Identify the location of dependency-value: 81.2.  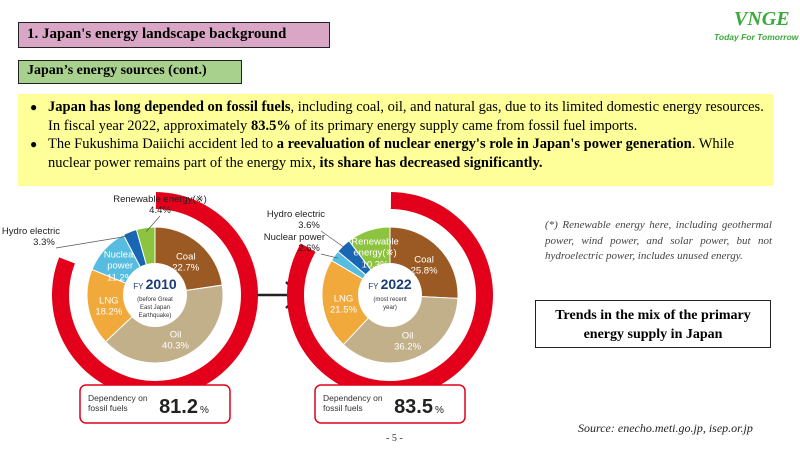
(178, 407).